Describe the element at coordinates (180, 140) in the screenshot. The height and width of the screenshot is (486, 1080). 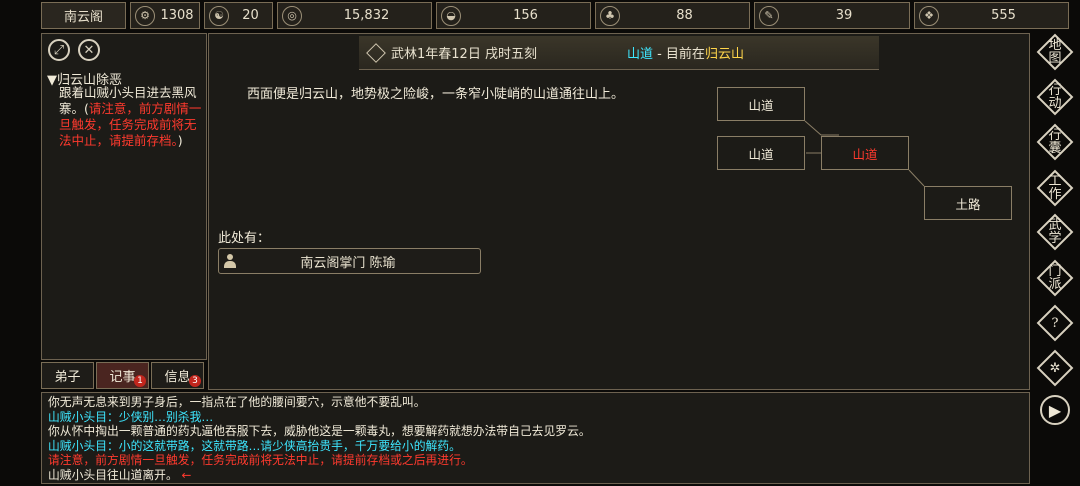
I see `quest-text-end: )` at that location.